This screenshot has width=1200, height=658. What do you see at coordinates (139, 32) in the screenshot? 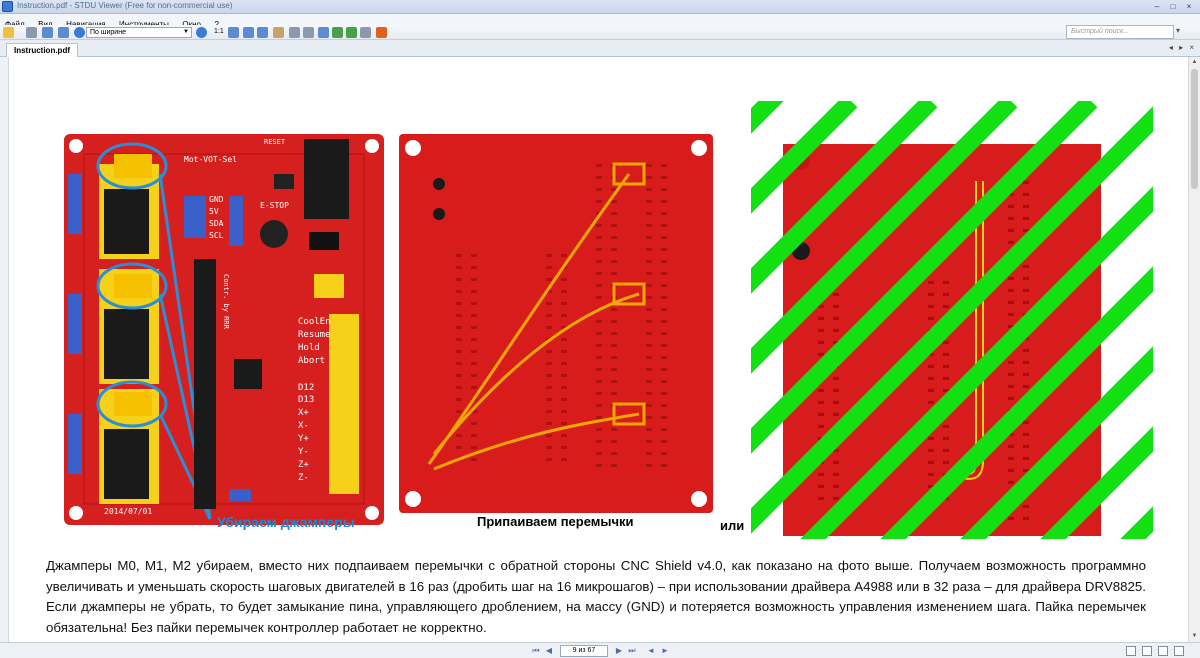
I see `zoom-select: По ширине ▼` at bounding box center [139, 32].